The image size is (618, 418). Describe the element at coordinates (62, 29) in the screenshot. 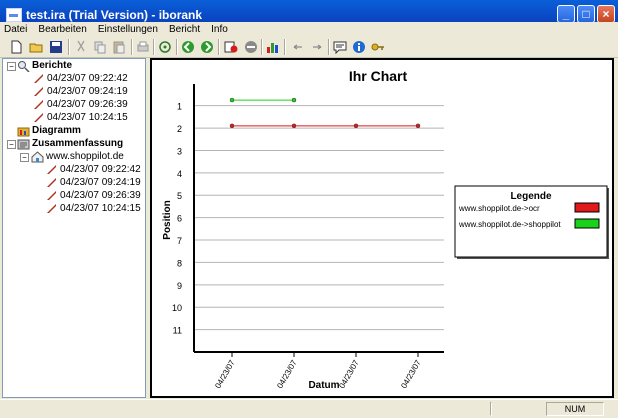

I see `menu-bearbeiten: Bearbeiten` at that location.